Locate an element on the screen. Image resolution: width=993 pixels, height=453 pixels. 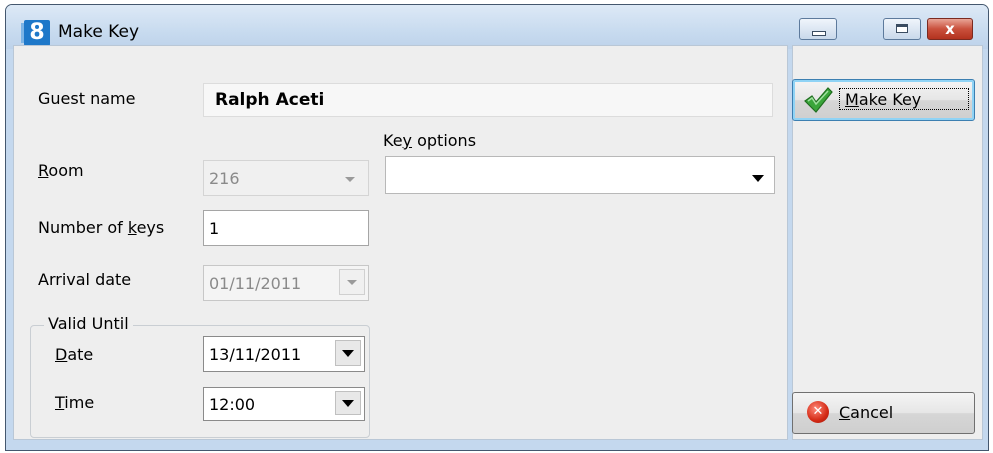
cancel-button: ✕ Cancel is located at coordinates (883, 413).